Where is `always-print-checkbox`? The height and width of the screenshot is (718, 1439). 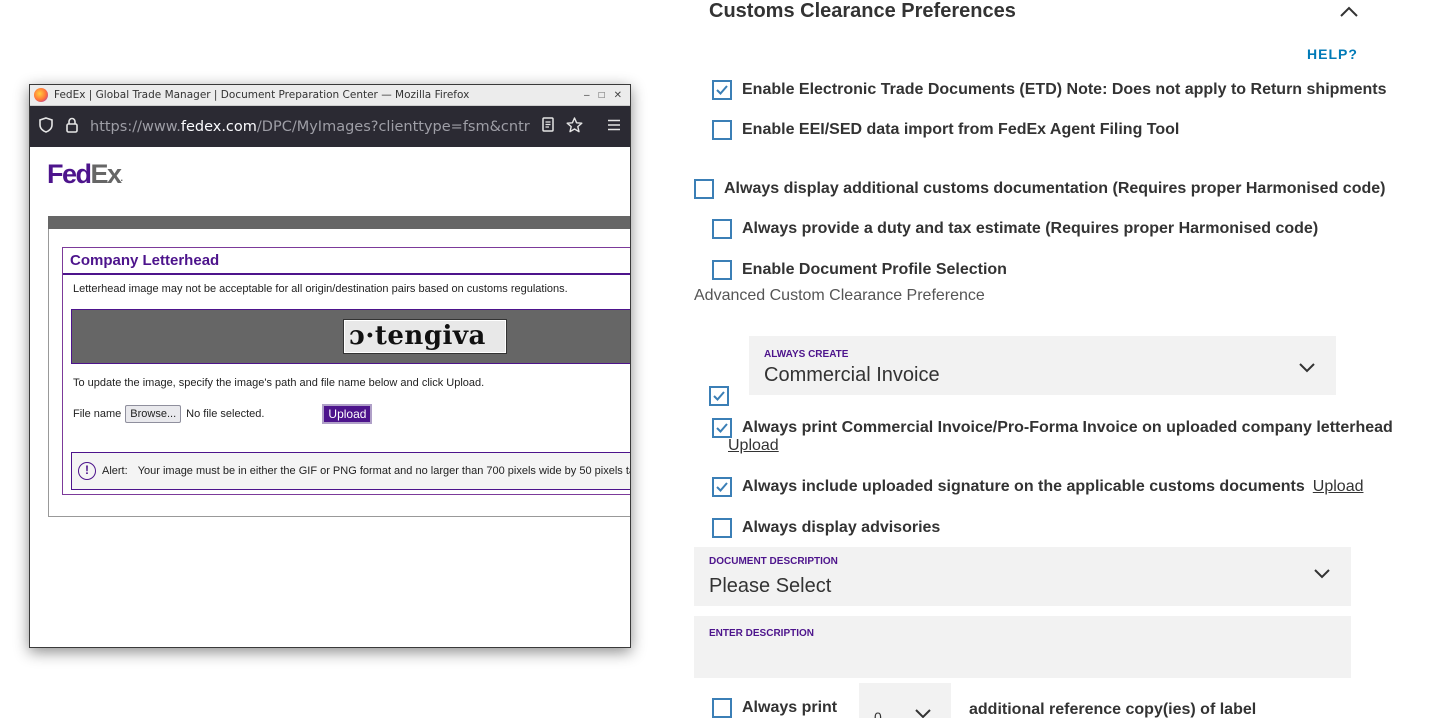
always-print-checkbox is located at coordinates (722, 708).